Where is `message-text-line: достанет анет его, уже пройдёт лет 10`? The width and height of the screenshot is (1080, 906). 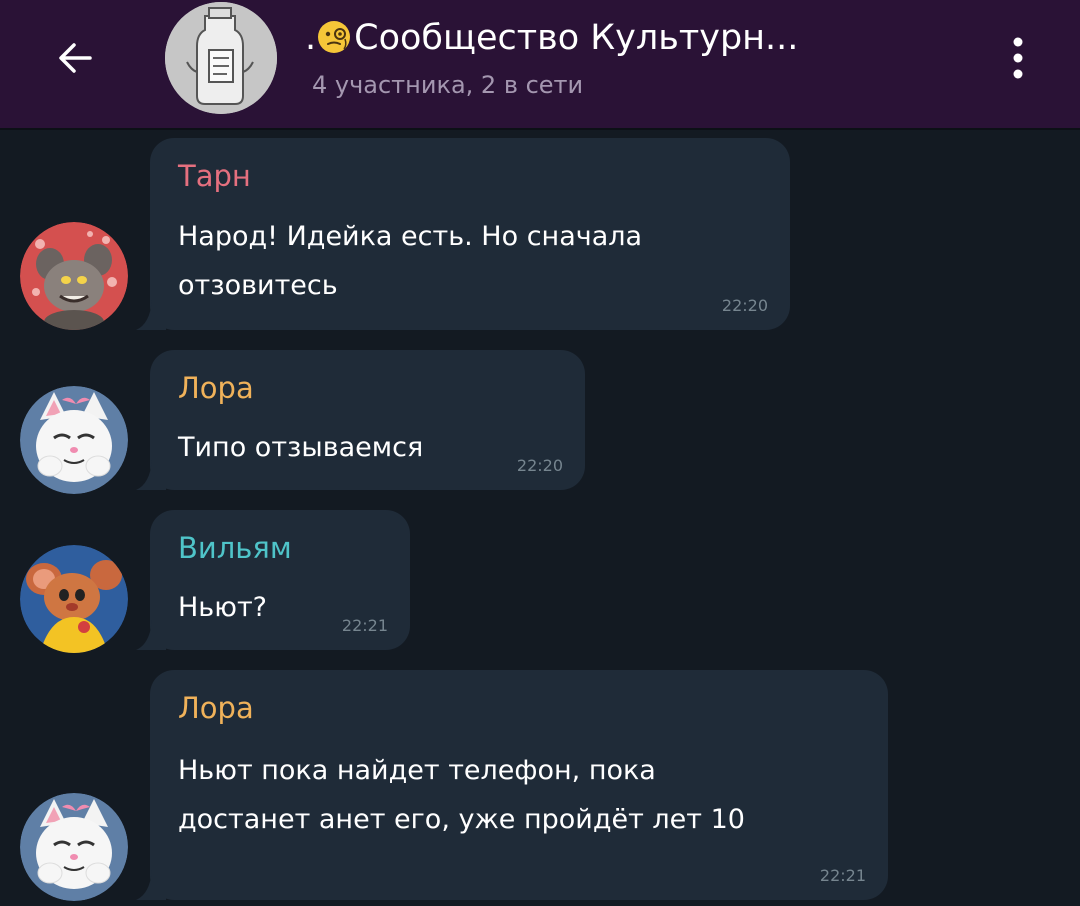
message-text-line: достанет анет его, уже пройдёт лет 10 is located at coordinates (461, 819).